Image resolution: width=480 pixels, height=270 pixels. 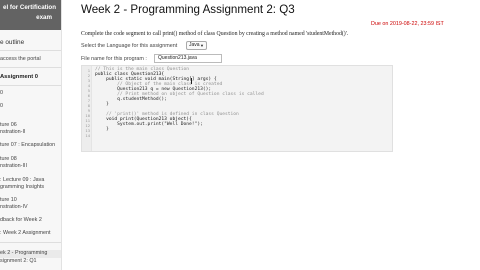 I want to click on language-value: Java, so click(x=194, y=45).